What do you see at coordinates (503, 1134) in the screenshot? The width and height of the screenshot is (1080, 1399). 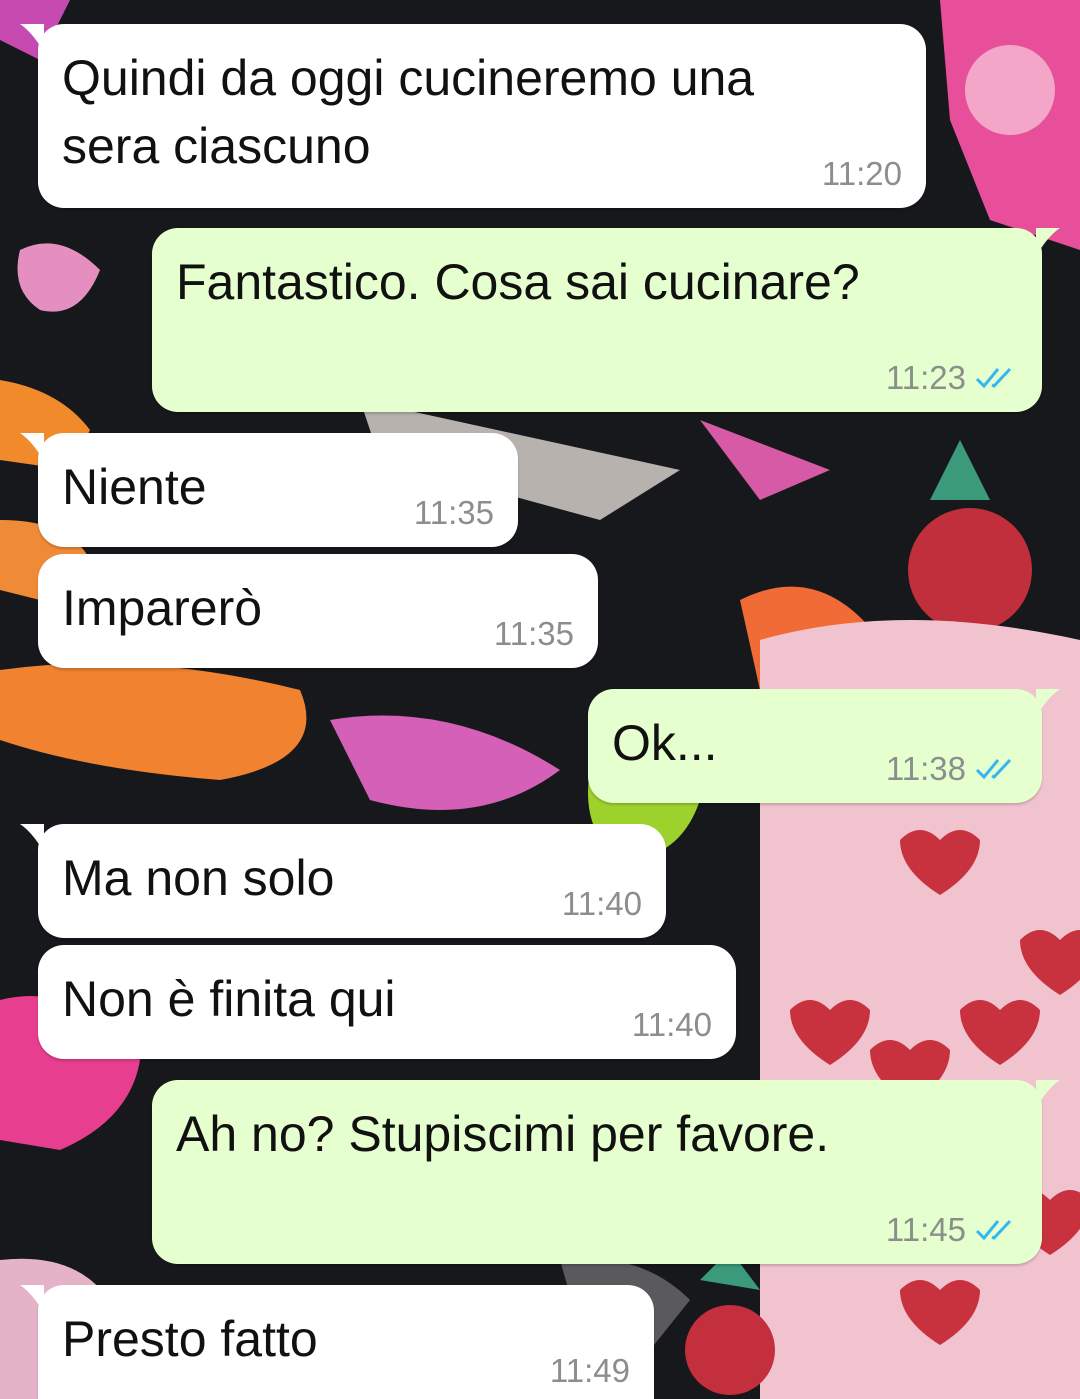 I see `message-text: Ah no? Stupiscimi per favore.` at bounding box center [503, 1134].